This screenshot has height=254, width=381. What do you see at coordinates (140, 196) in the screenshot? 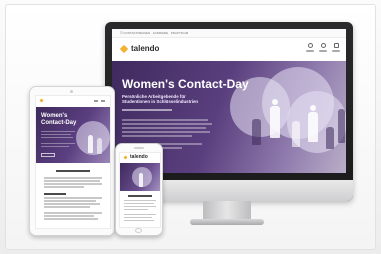
I see `phone-section-heading` at bounding box center [140, 196].